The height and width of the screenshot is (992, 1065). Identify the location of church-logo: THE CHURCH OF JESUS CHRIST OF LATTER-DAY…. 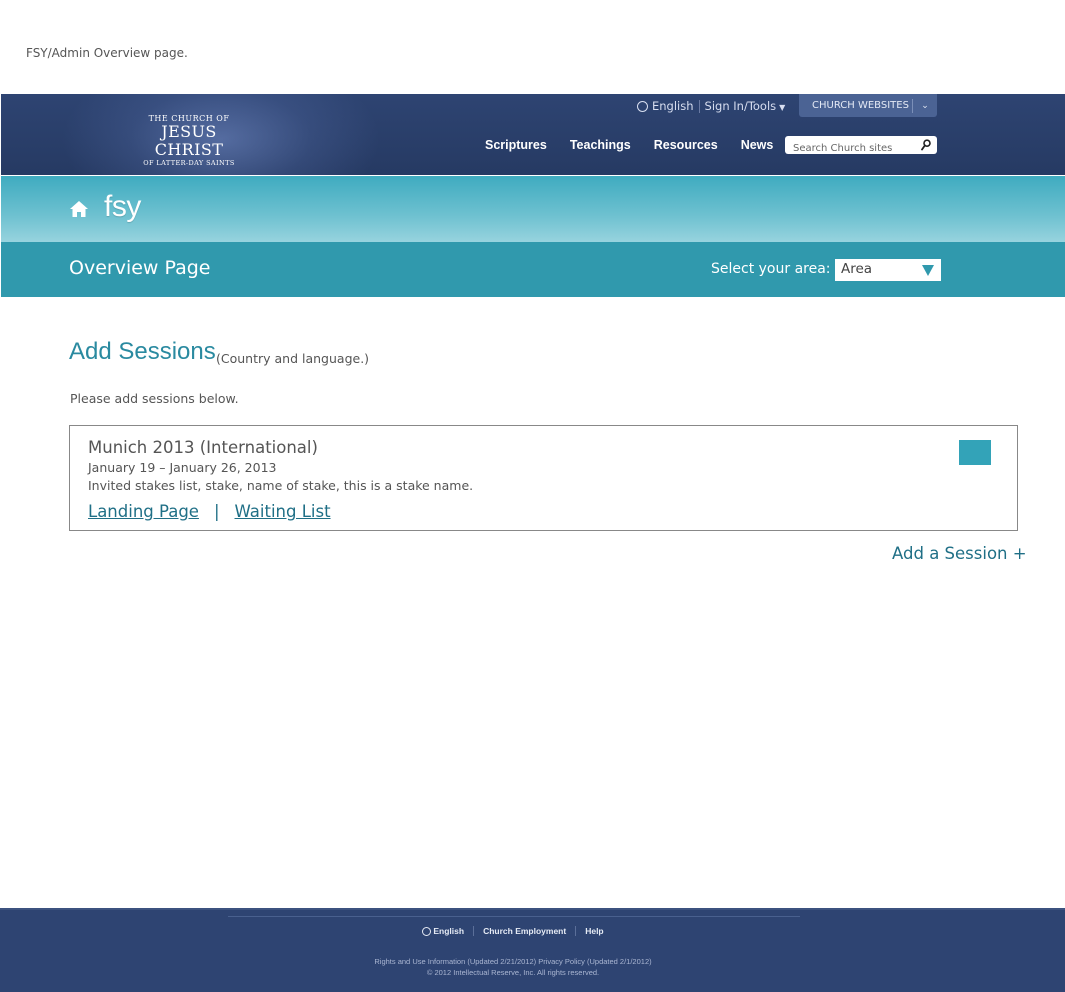
(189, 140).